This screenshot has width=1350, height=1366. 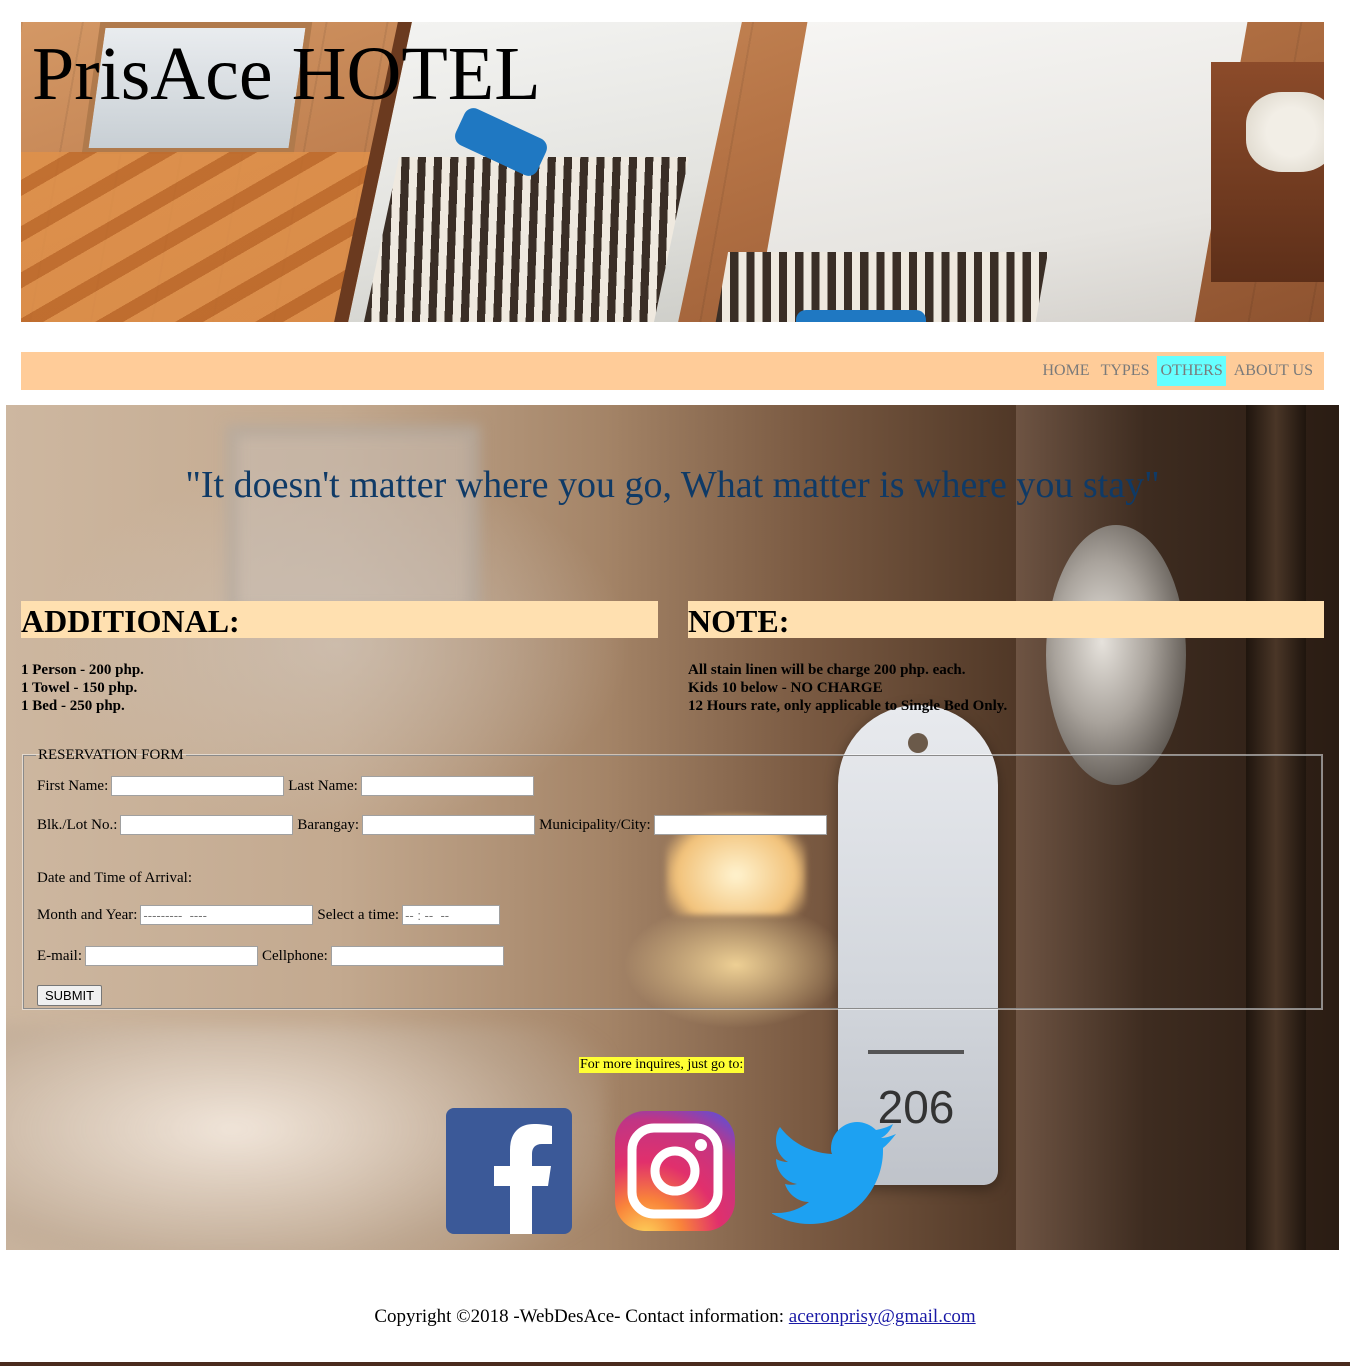 I want to click on time-input, so click(x=451, y=915).